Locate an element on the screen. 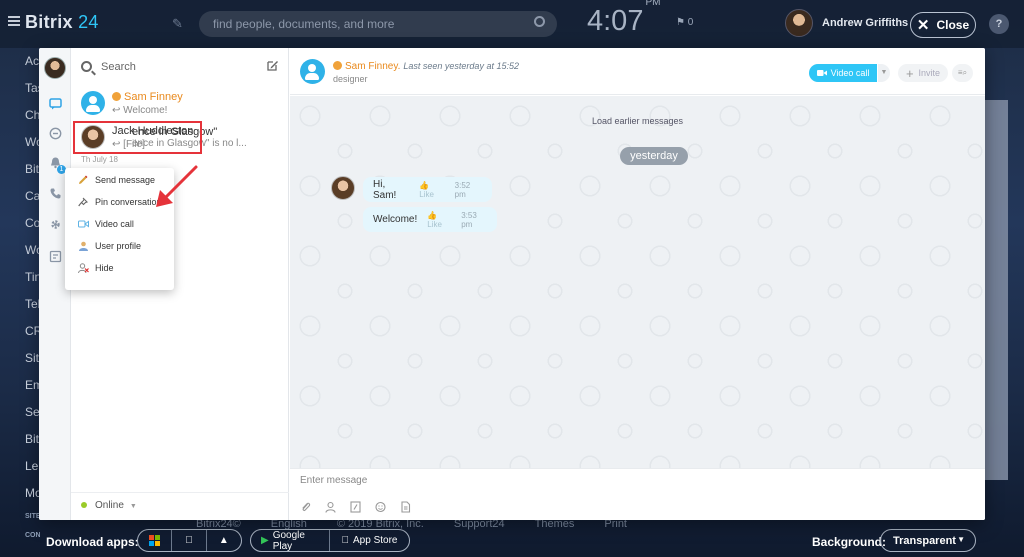 Image resolution: width=1024 pixels, height=557 pixels. extranet-icon is located at coordinates (337, 65).